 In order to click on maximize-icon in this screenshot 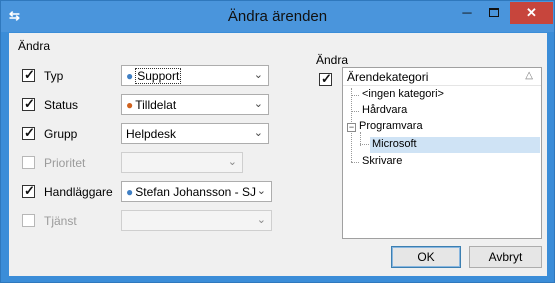, I will do `click(494, 12)`.